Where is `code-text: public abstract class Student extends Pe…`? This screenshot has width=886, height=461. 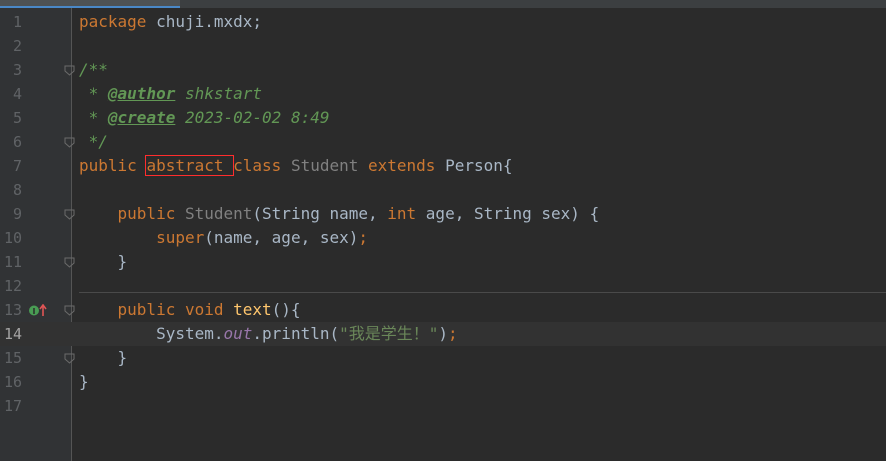
code-text: public abstract class Student extends Pe… is located at coordinates (296, 166).